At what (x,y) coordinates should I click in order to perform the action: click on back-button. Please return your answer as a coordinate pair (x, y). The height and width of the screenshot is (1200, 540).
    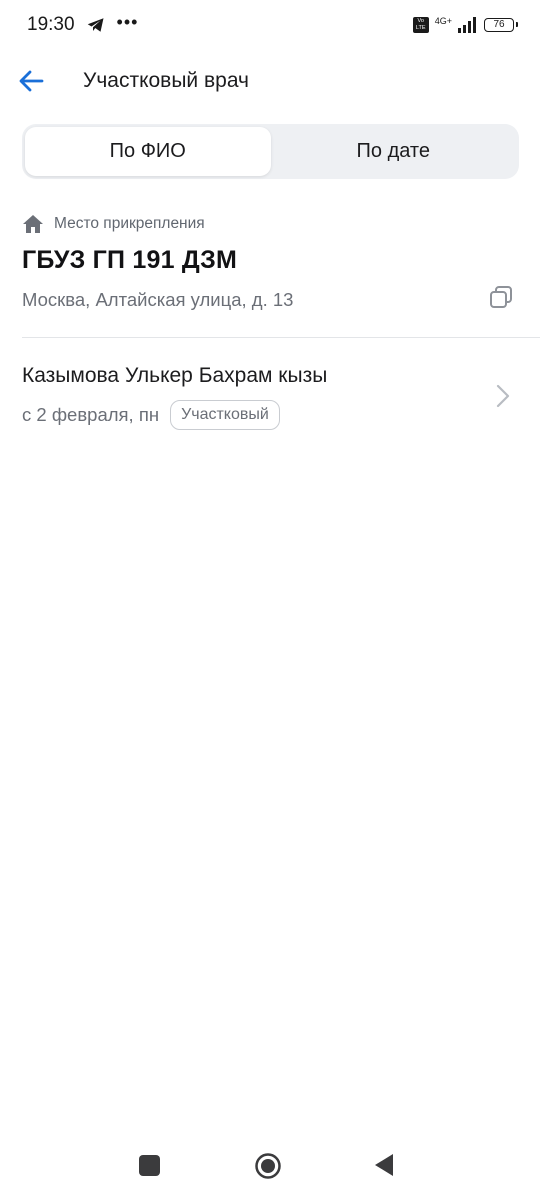
    Looking at the image, I should click on (32, 81).